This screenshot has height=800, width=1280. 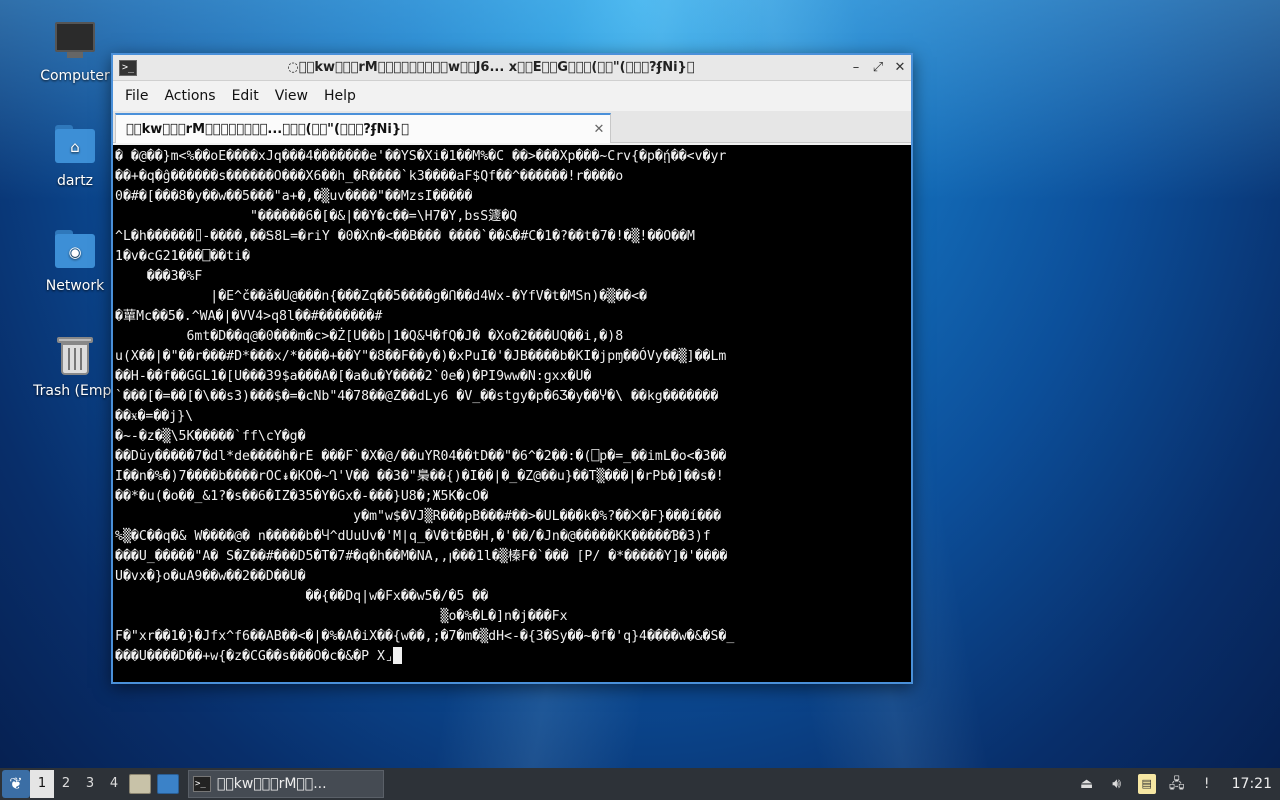 I want to click on terminal-line: ��ӿ�=��j}\, so click(x=154, y=416).